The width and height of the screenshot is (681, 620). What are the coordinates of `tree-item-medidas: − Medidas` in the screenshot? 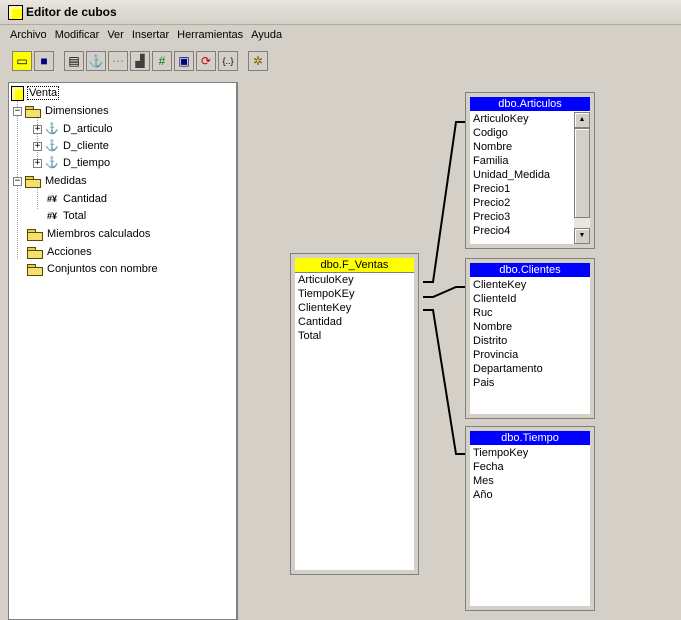 It's located at (50, 181).